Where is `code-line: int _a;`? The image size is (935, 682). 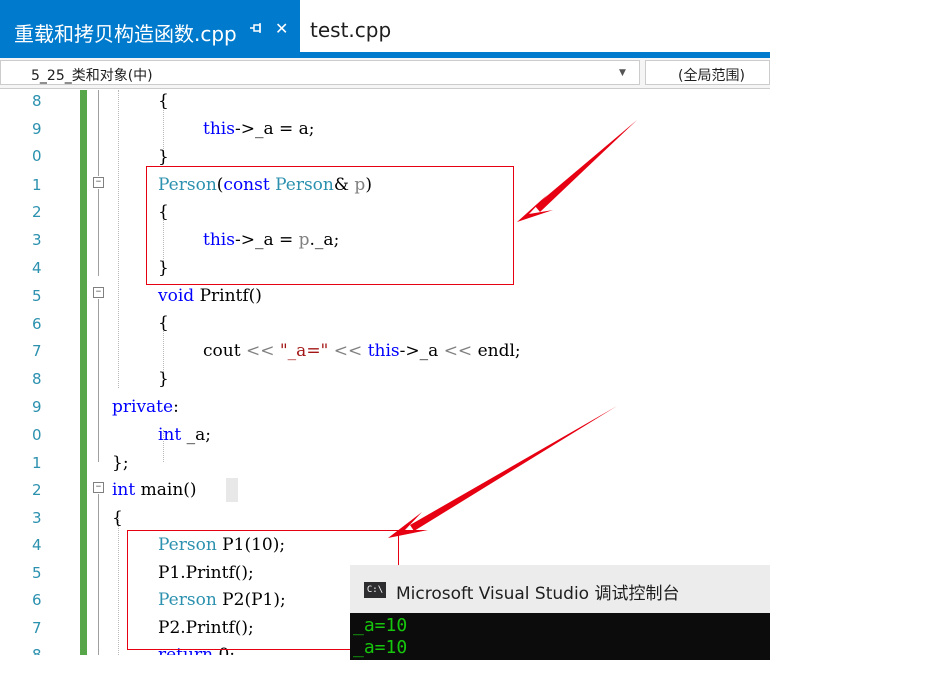 code-line: int _a; is located at coordinates (184, 435).